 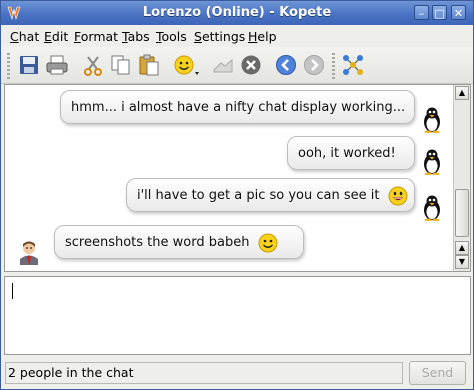 What do you see at coordinates (458, 12) in the screenshot?
I see `close-icon: ✕` at bounding box center [458, 12].